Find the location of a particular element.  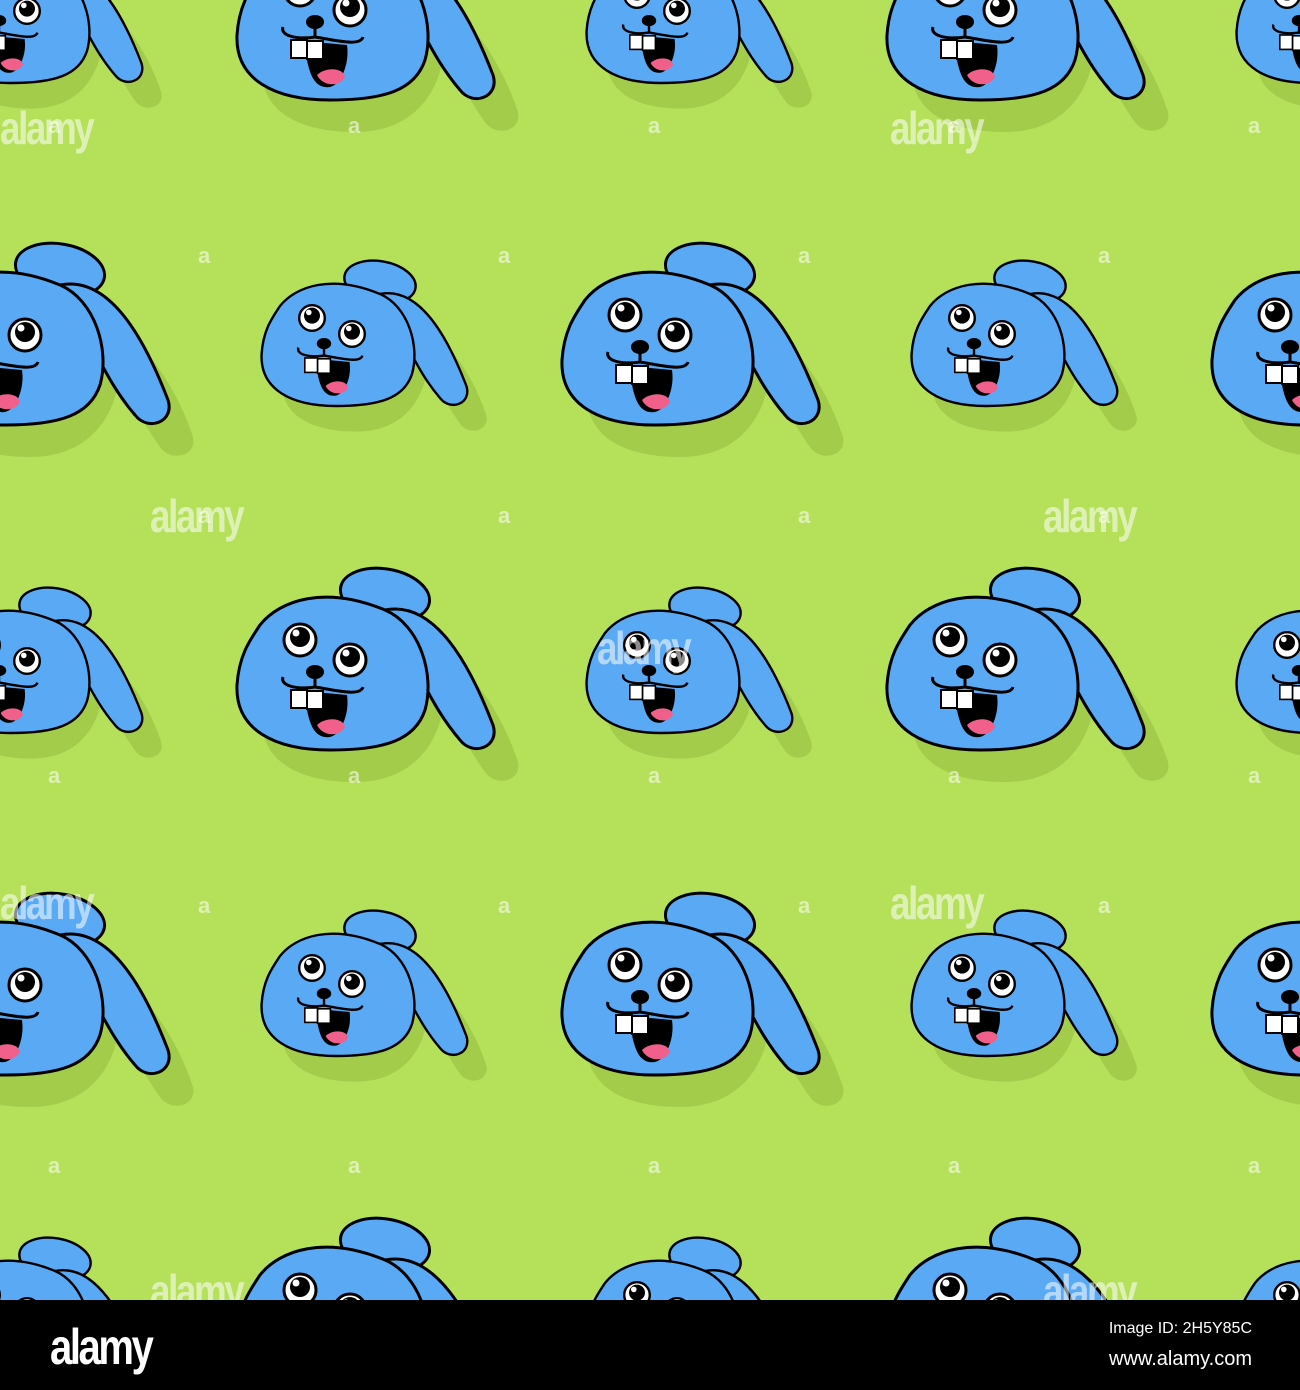

footer-bar: alamy Image ID: 2H5Y85C www.alamy.com is located at coordinates (650, 1345).